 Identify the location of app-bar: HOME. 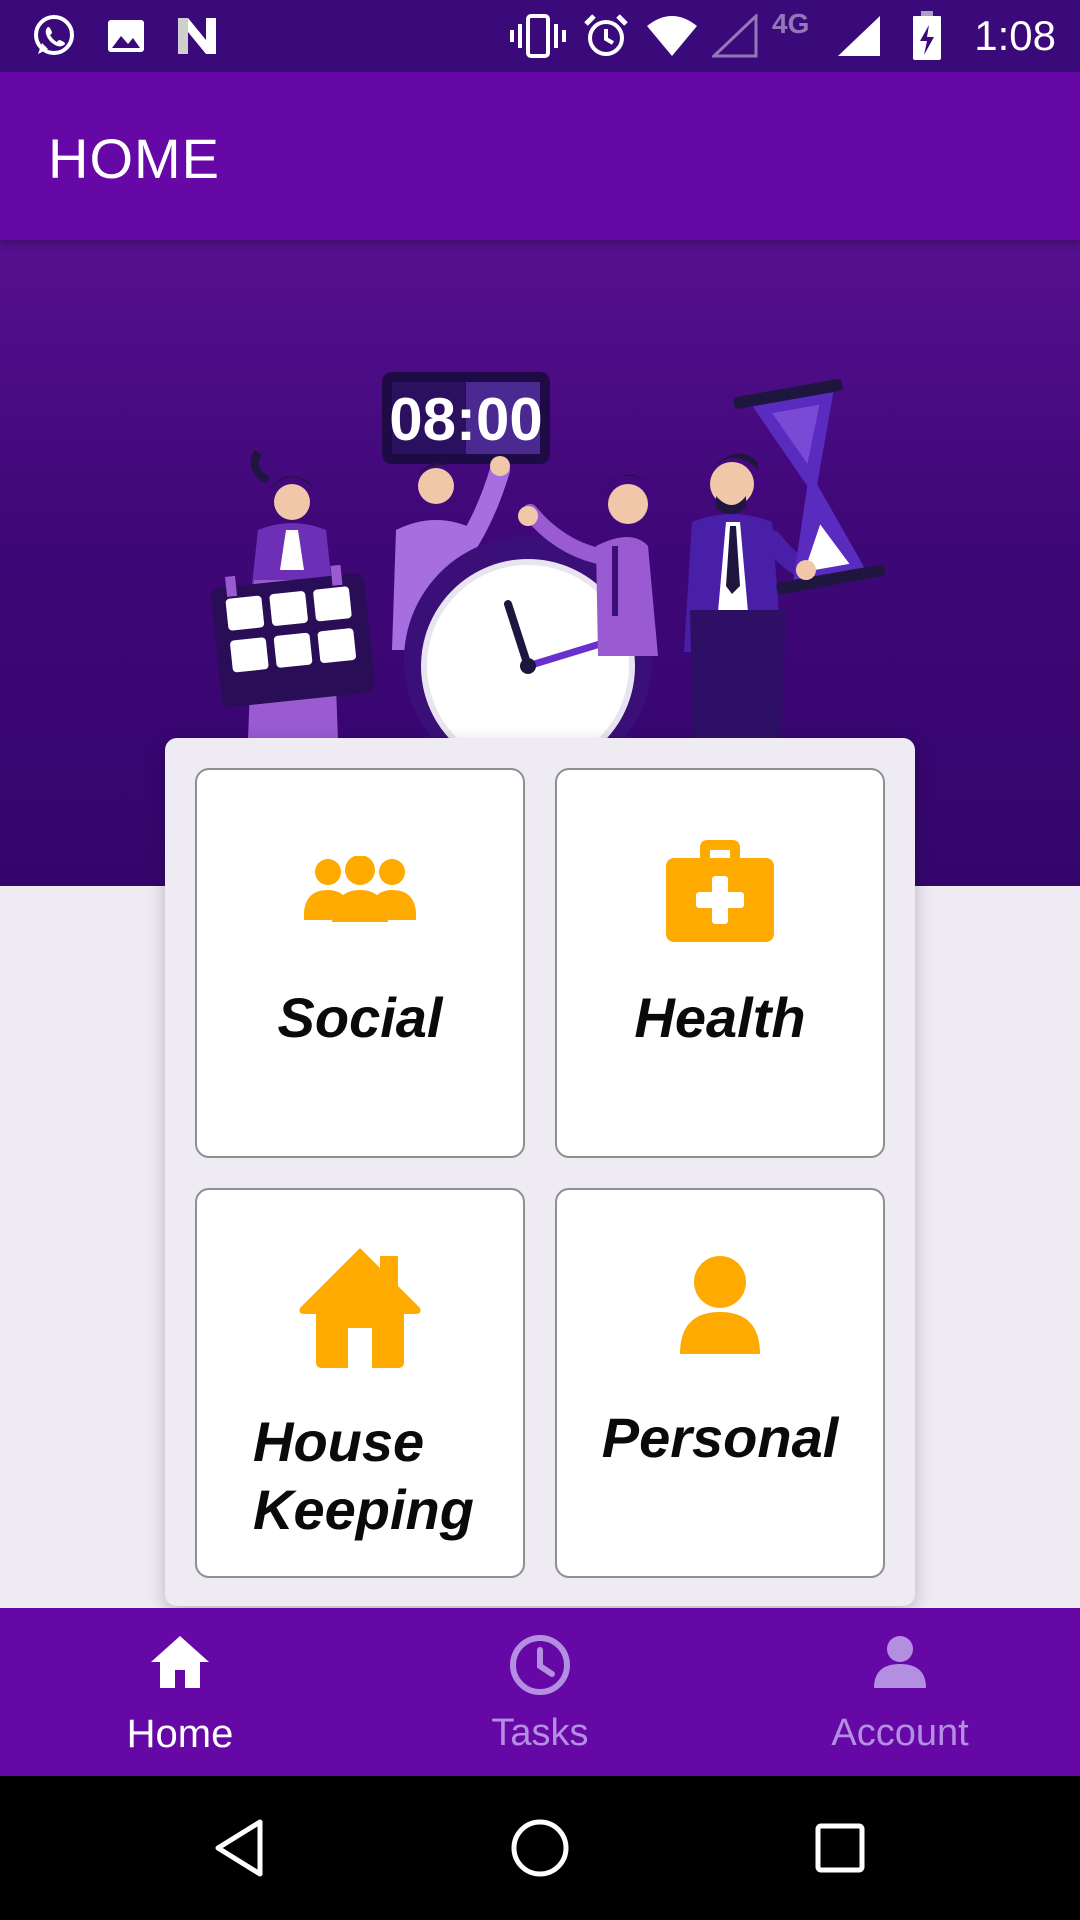
(540, 156).